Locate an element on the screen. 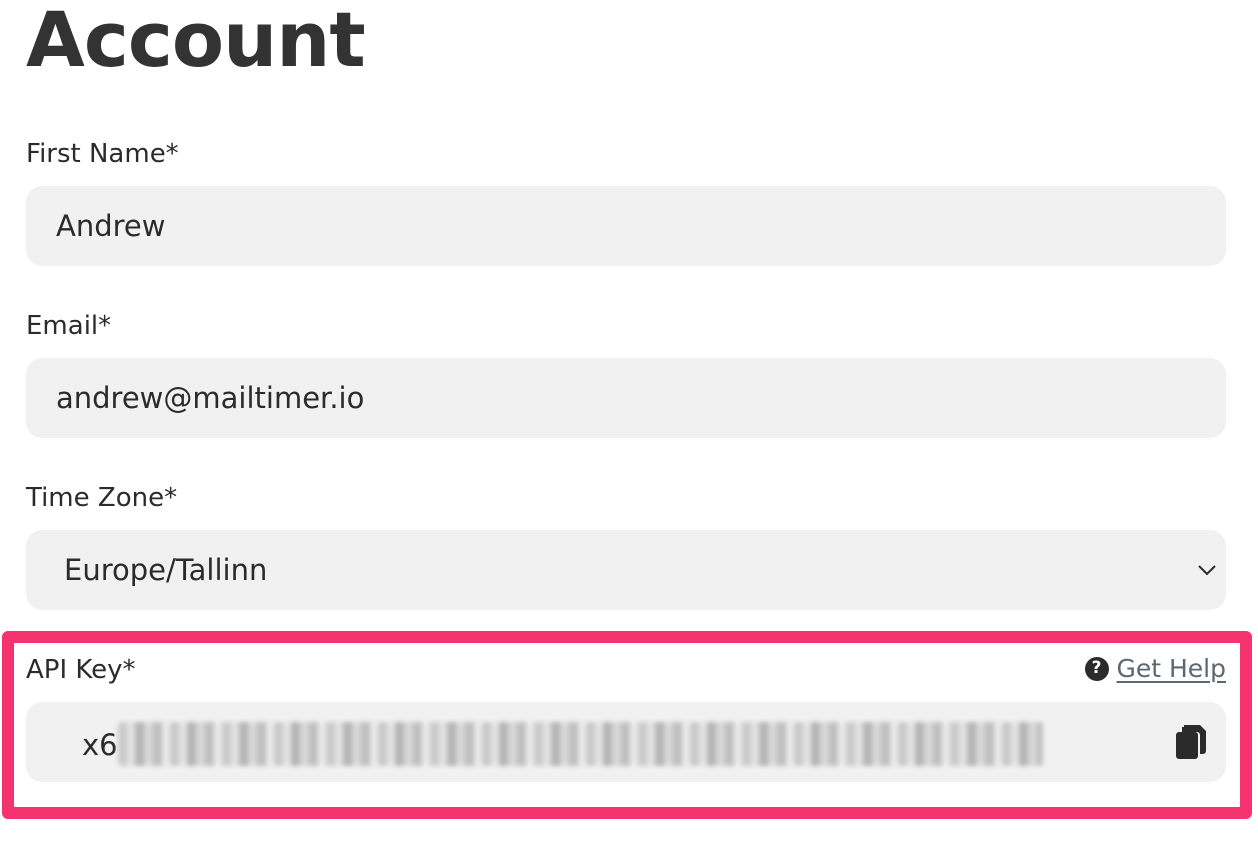  api-key-label: API Key* is located at coordinates (81, 670).